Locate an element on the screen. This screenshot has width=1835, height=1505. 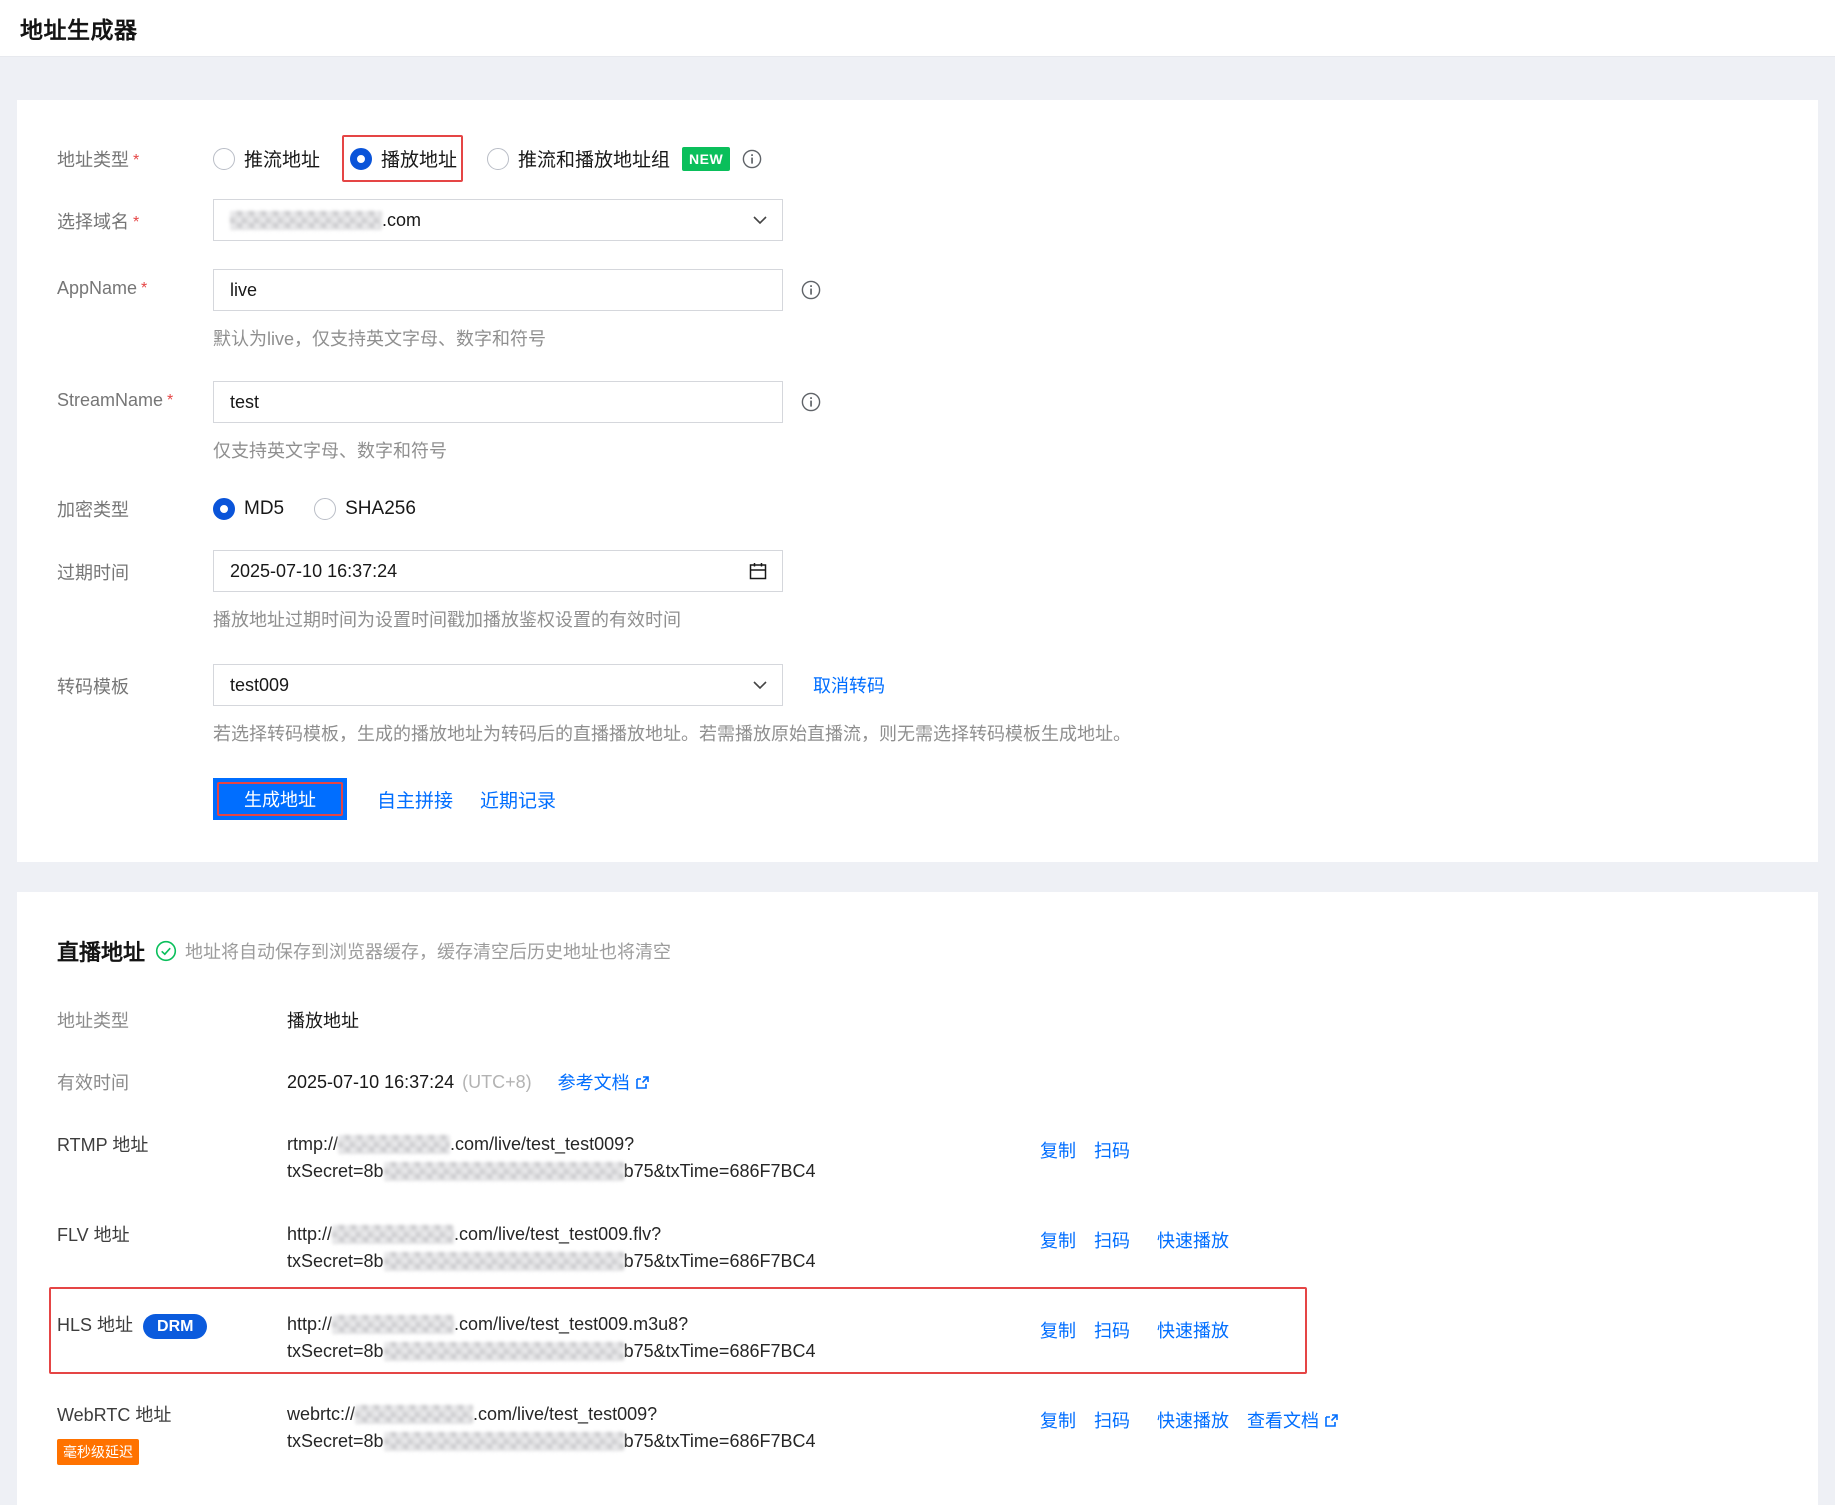
encrypt-type-label: 加密类型 is located at coordinates (93, 510).